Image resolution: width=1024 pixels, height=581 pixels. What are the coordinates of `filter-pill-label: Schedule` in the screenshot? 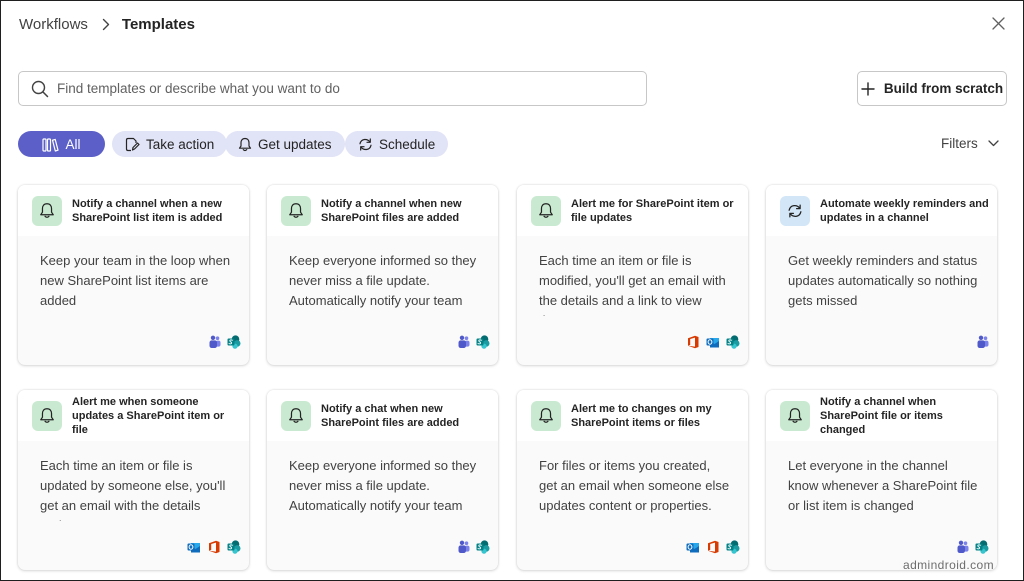 It's located at (407, 144).